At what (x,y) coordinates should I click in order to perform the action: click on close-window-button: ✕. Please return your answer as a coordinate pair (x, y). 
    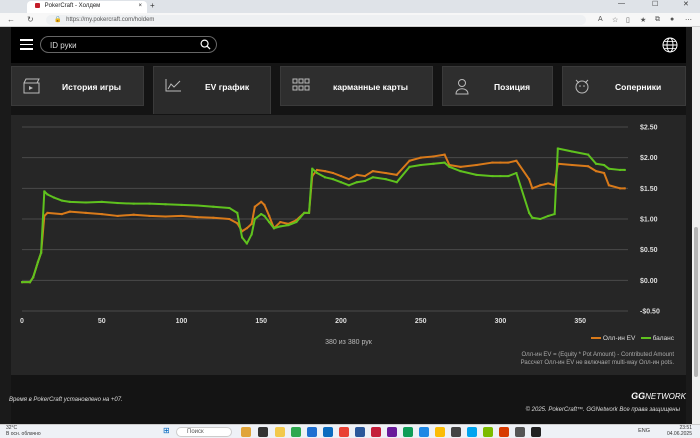
    Looking at the image, I should click on (686, 4).